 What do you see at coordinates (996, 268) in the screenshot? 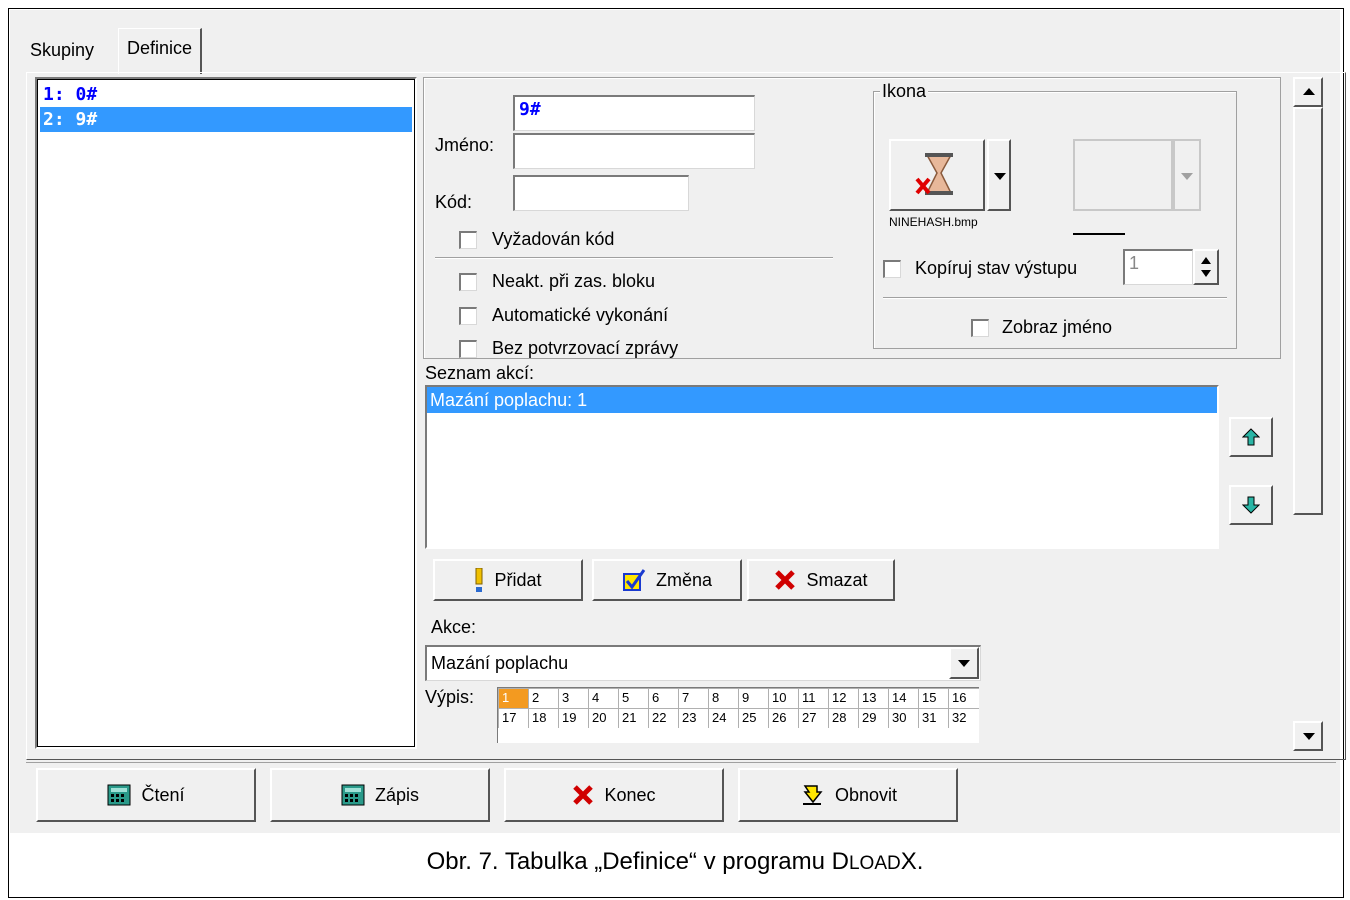
I see `copy-output-label: Kopíruj stav výstupu` at bounding box center [996, 268].